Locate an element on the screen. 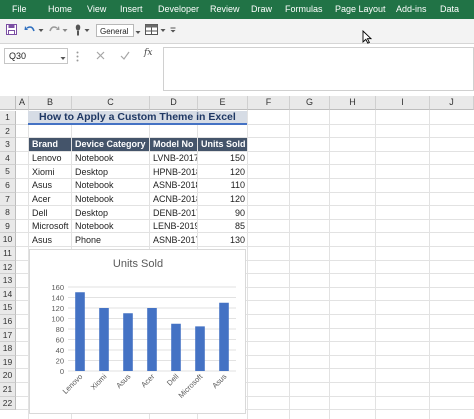 The height and width of the screenshot is (419, 474). select-all-corner is located at coordinates (8, 103).